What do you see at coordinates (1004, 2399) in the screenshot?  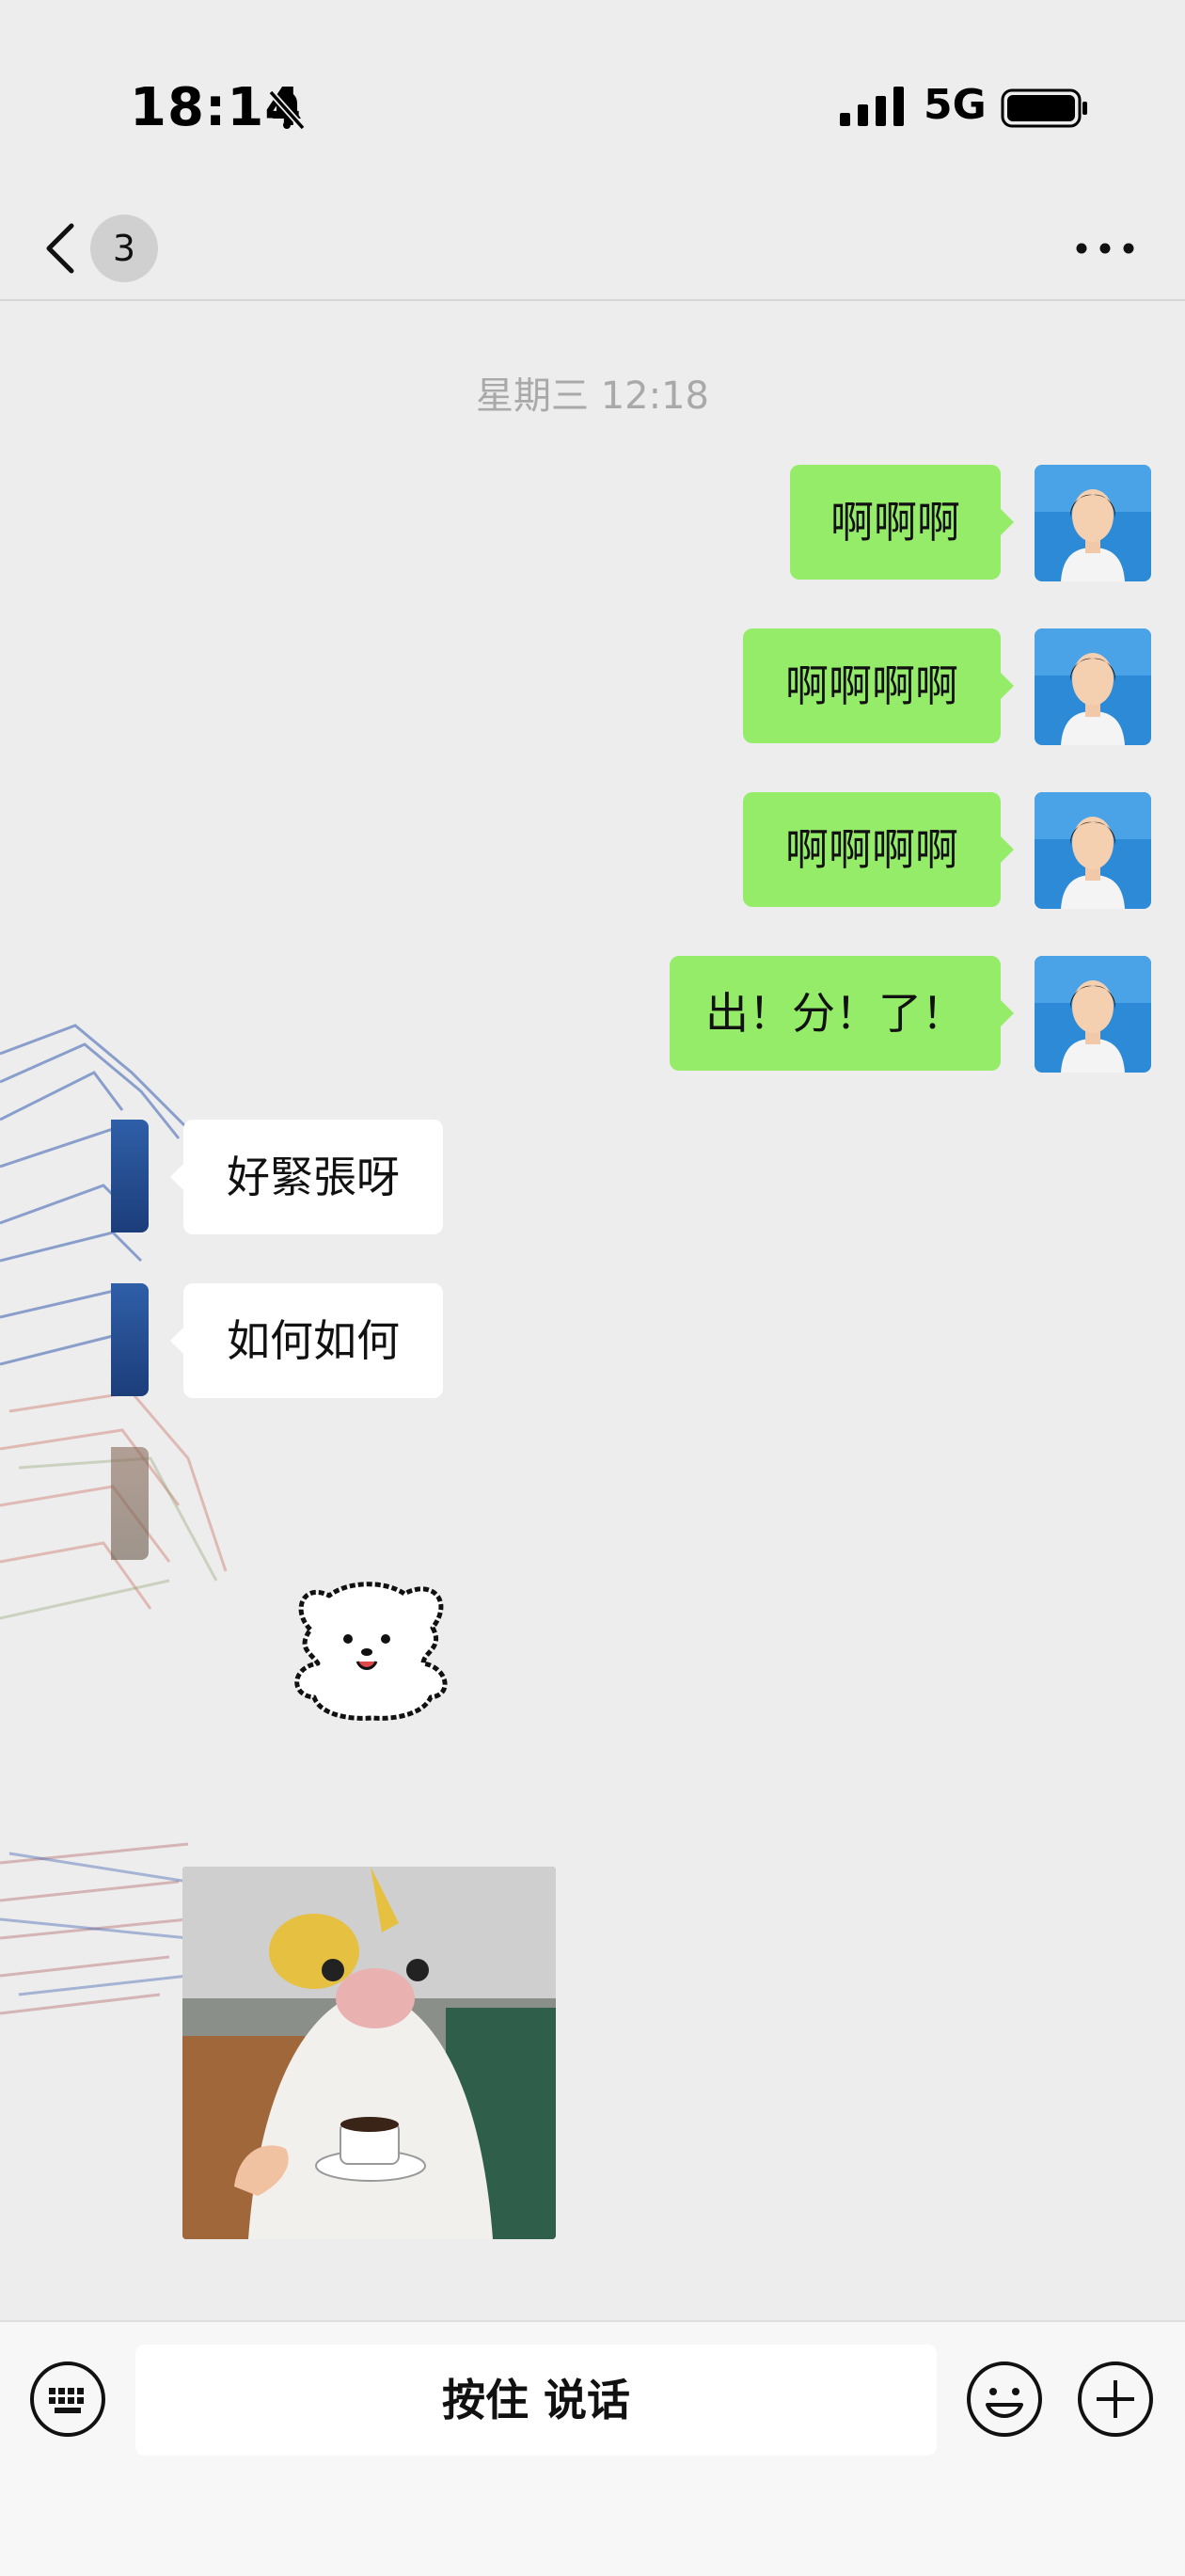 I see `smile-emoji-icon` at bounding box center [1004, 2399].